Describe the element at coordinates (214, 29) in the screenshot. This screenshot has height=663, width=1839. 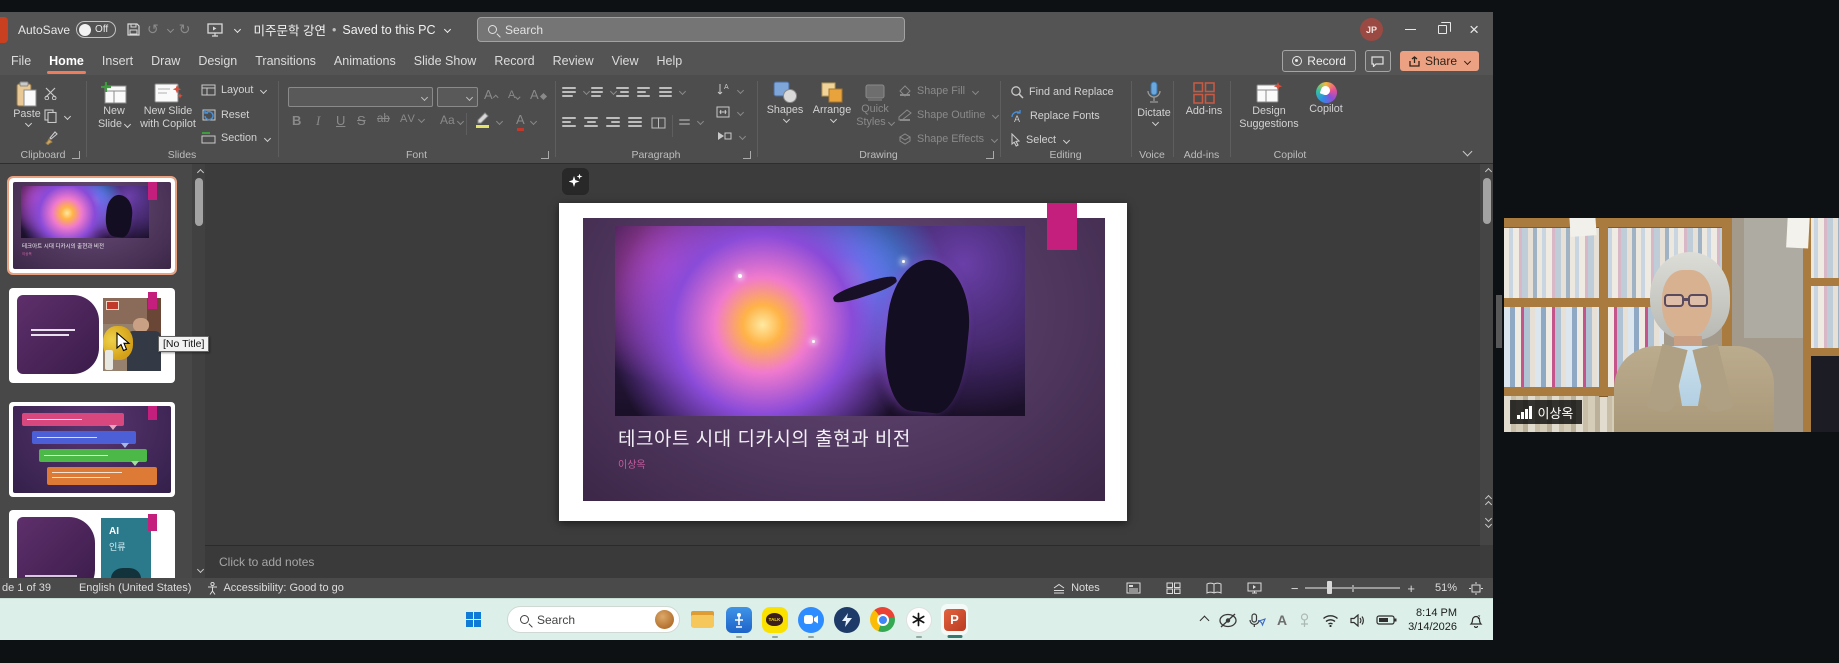
I see `start-slideshow-icon` at that location.